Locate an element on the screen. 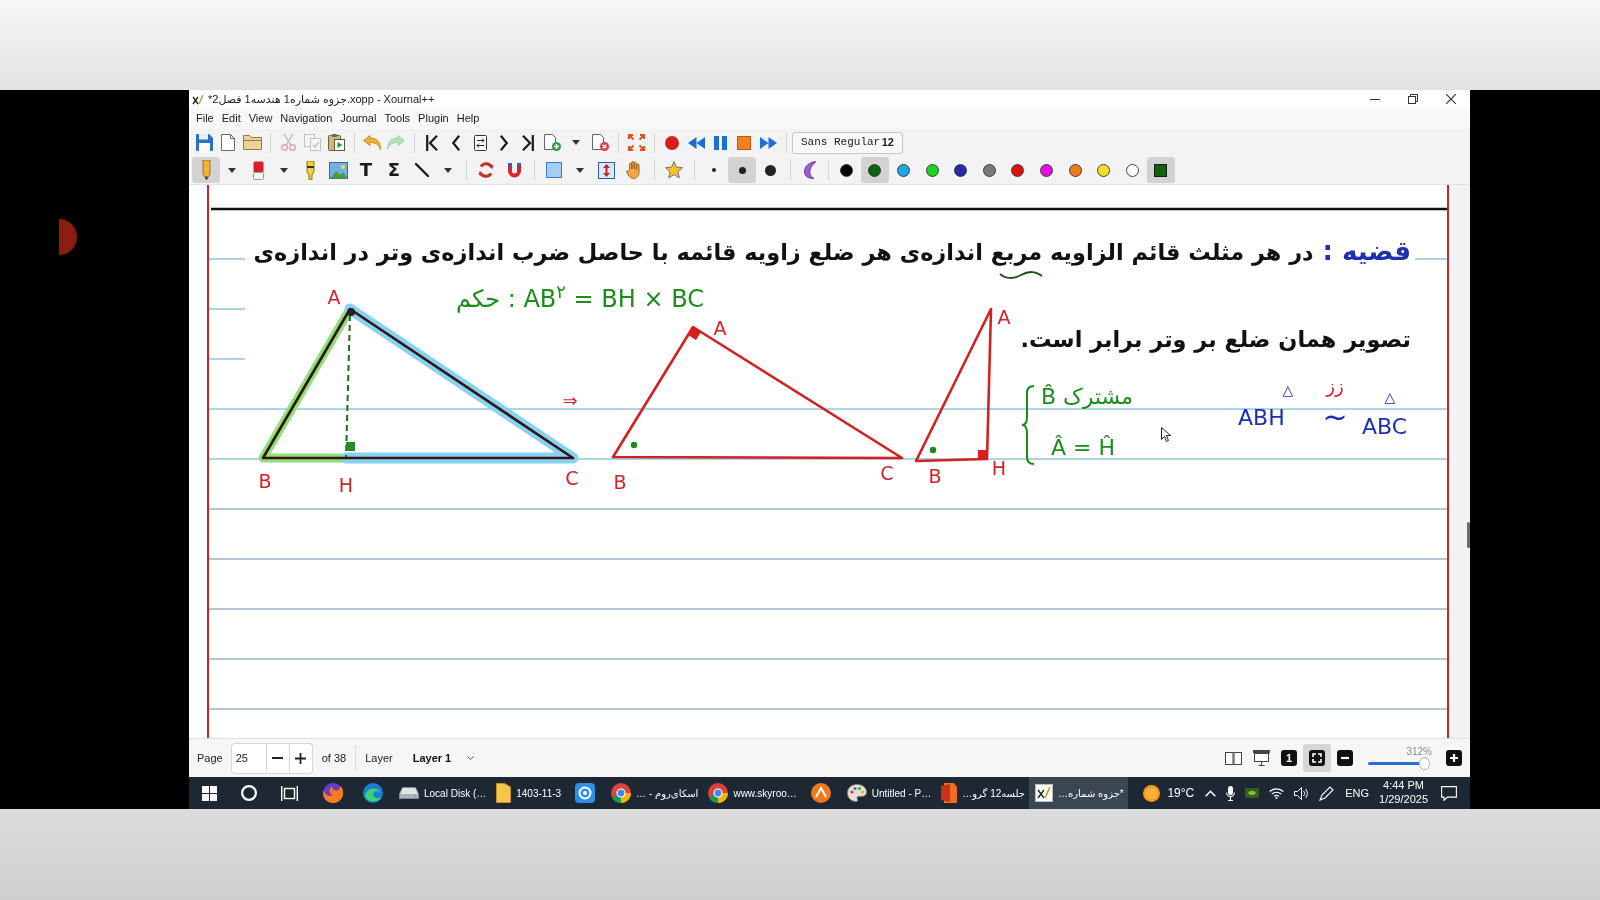 The width and height of the screenshot is (1600, 900). menu-item: Tools is located at coordinates (397, 118).